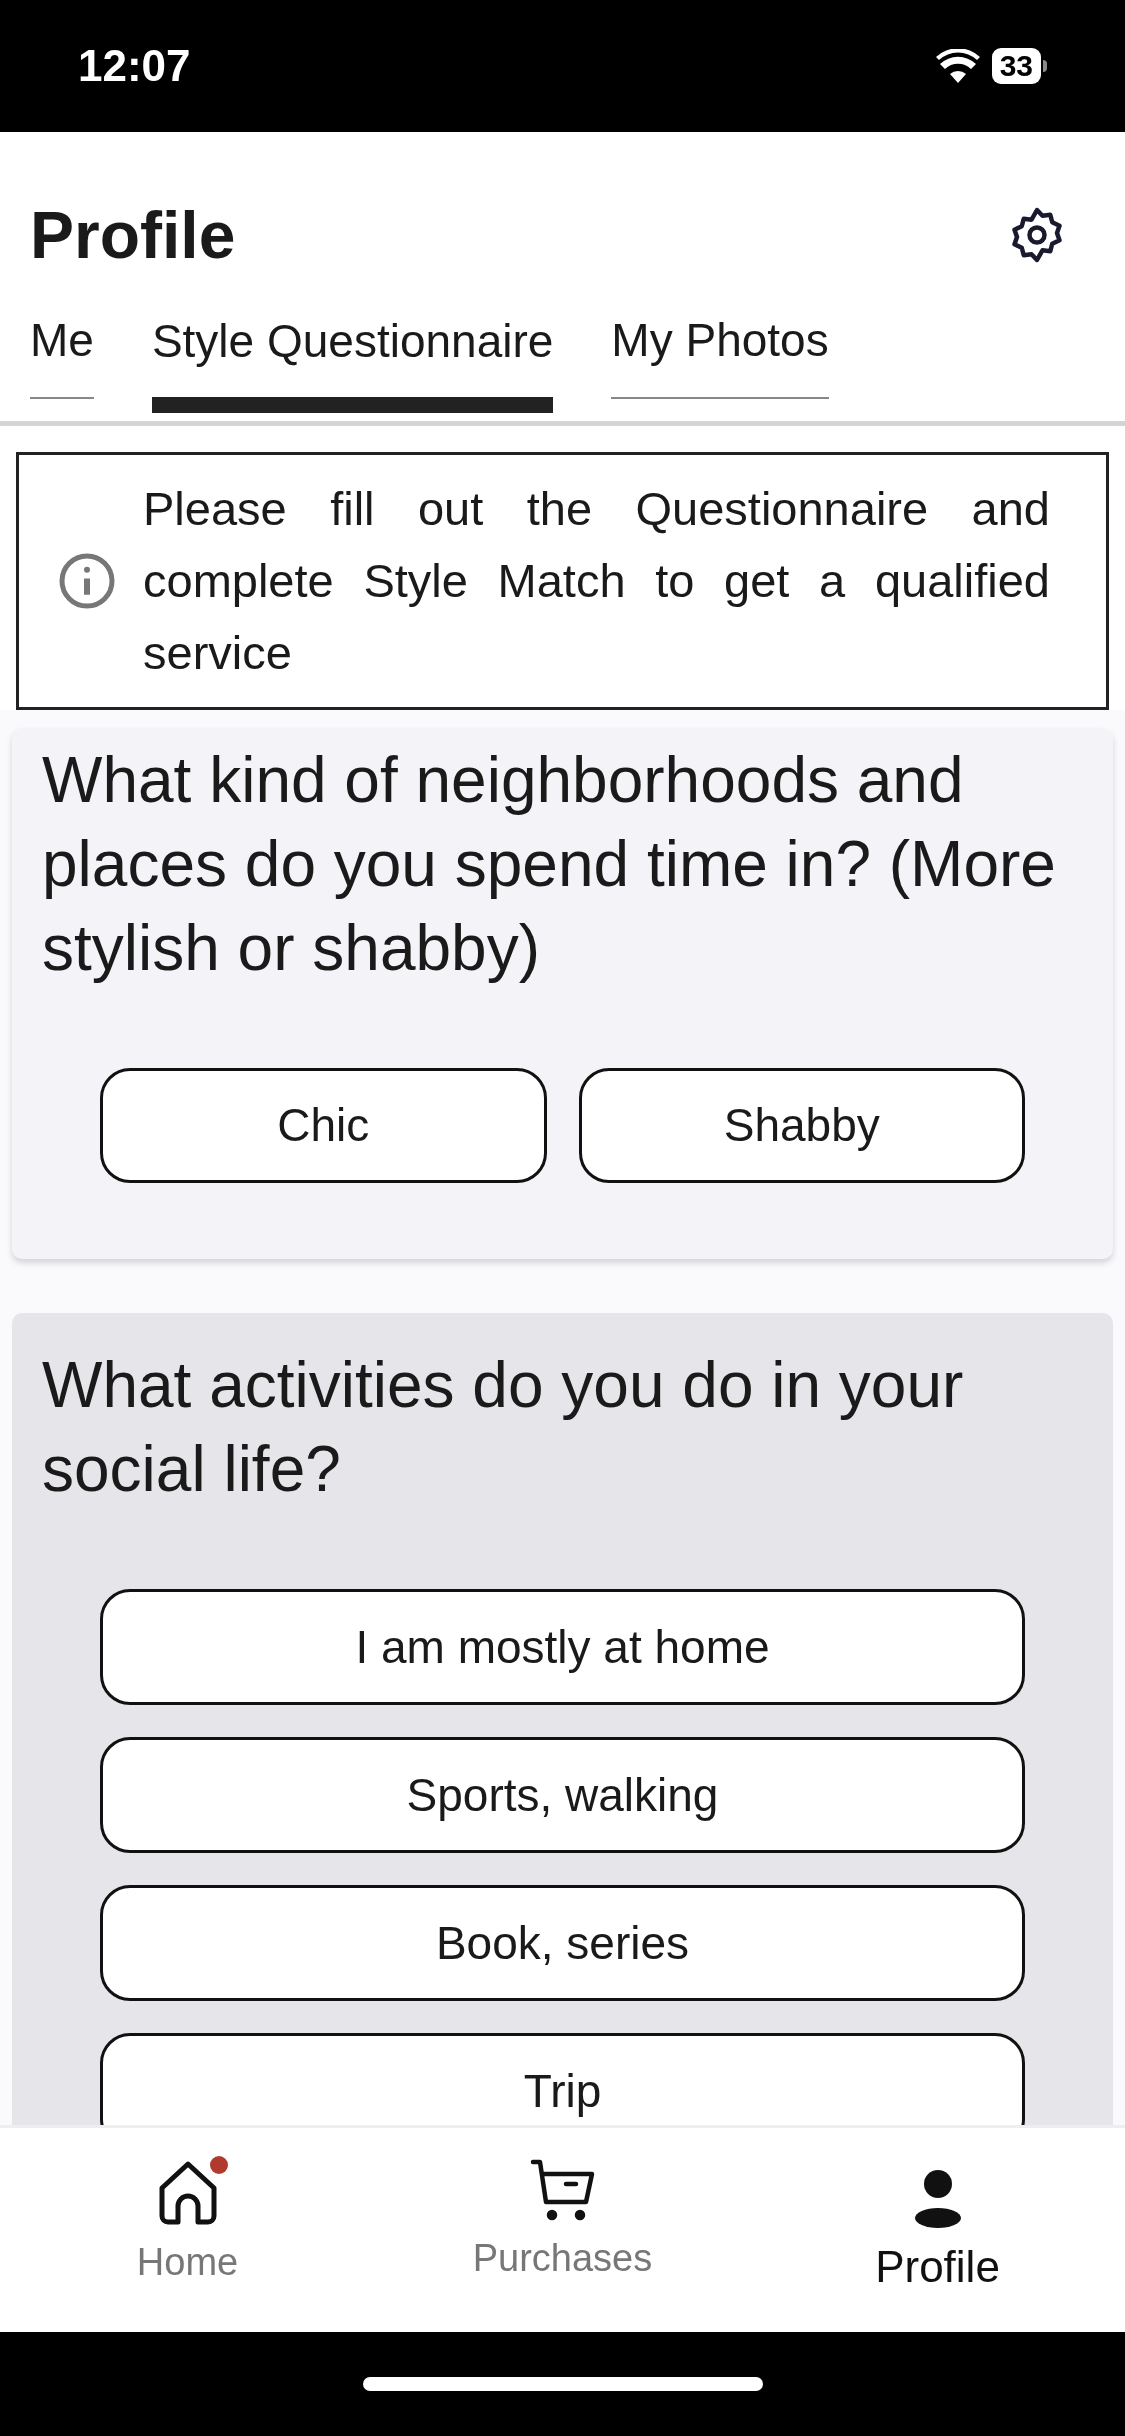 The width and height of the screenshot is (1125, 2436). Describe the element at coordinates (801, 1125) in the screenshot. I see `option-button: Shabby` at that location.